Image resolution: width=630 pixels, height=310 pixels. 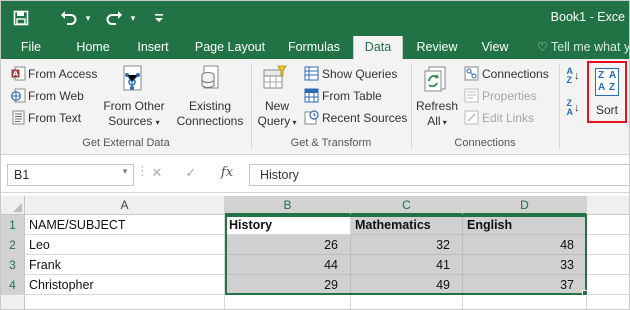 What do you see at coordinates (436, 79) in the screenshot?
I see `refresh-all-icon` at bounding box center [436, 79].